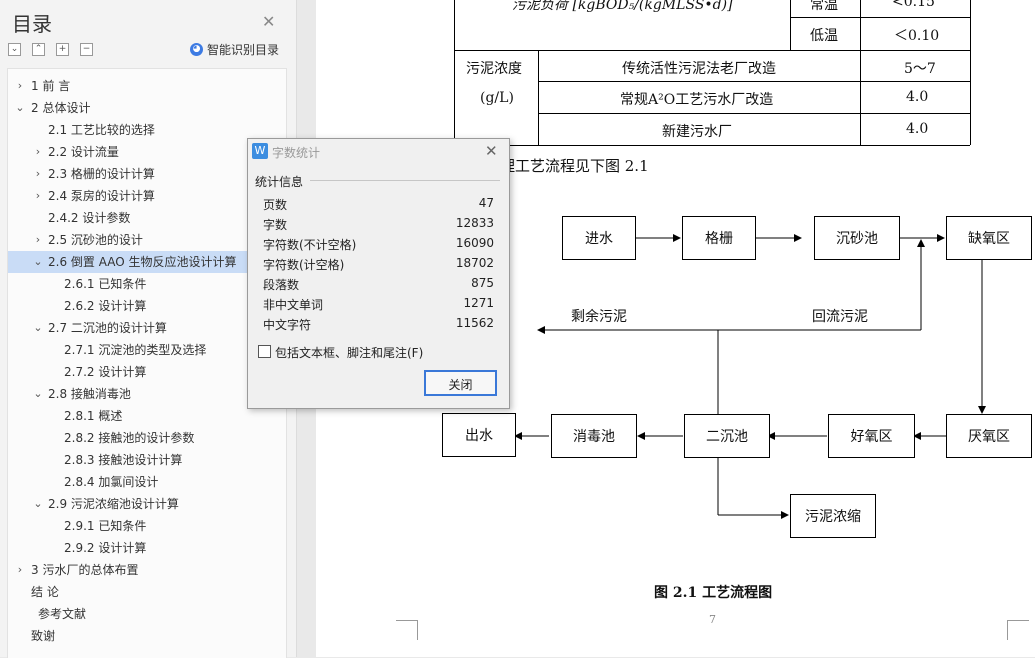 The image size is (1035, 658). I want to click on flow-node-grit-chamber: 沉砂池, so click(857, 238).